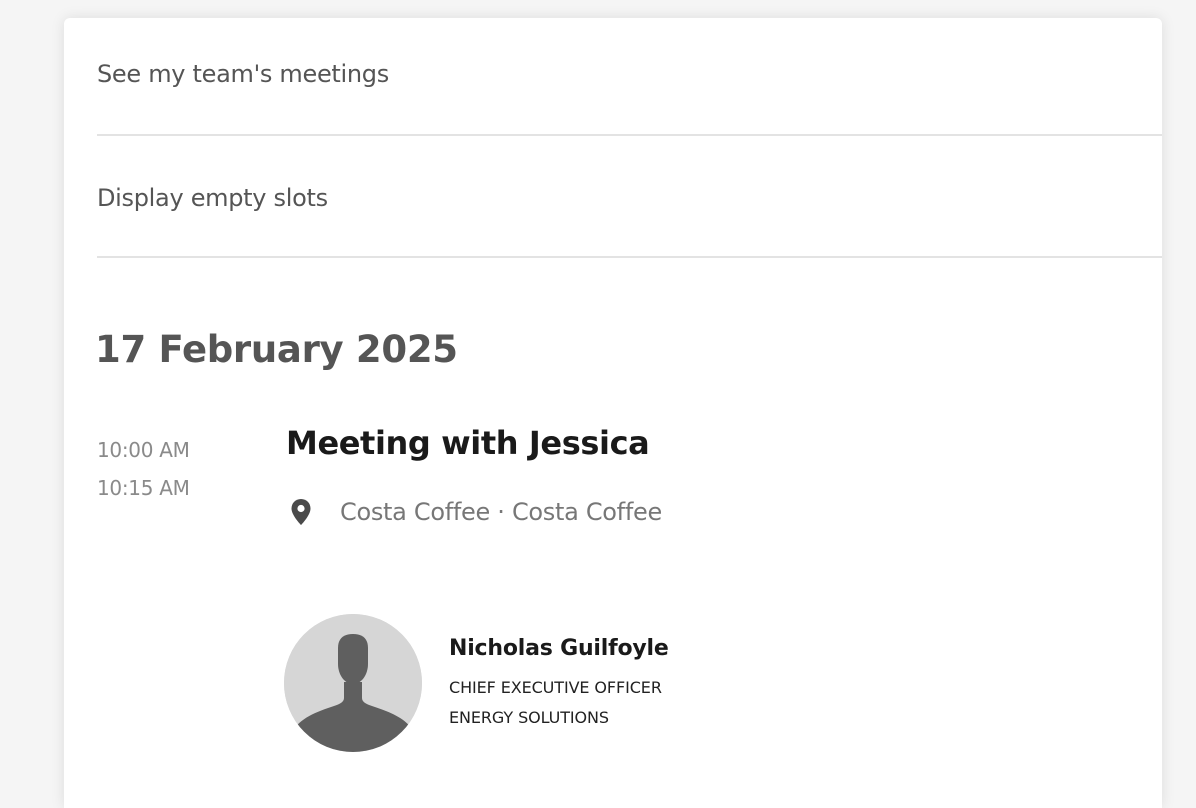 The width and height of the screenshot is (1196, 808). I want to click on display-empty-slots-option: Display empty slots, so click(629, 198).